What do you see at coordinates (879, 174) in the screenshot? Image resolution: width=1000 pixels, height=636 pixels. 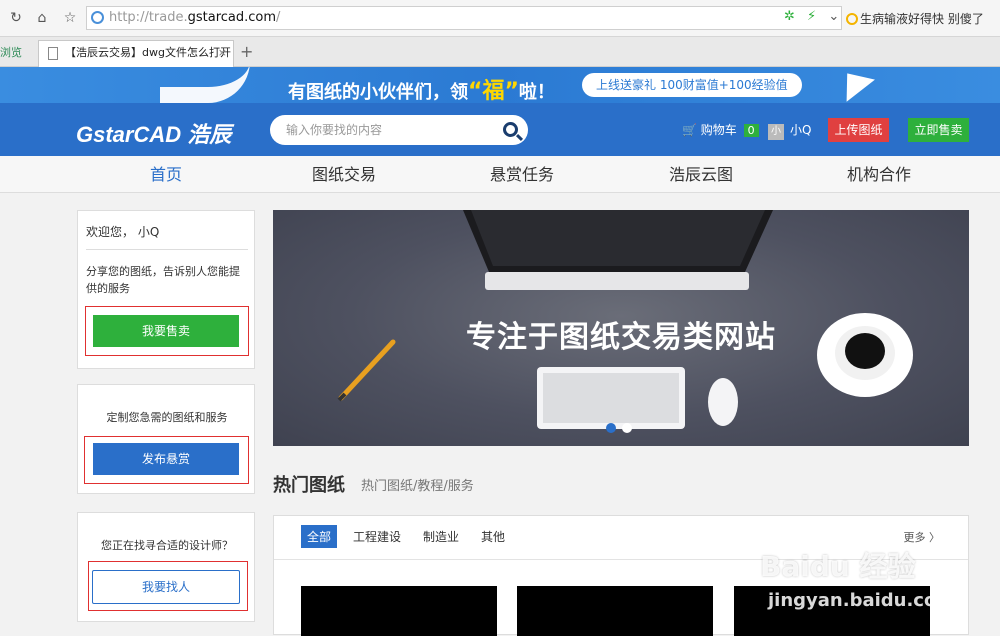 I see `nav-item-partnership: 机构合作` at bounding box center [879, 174].